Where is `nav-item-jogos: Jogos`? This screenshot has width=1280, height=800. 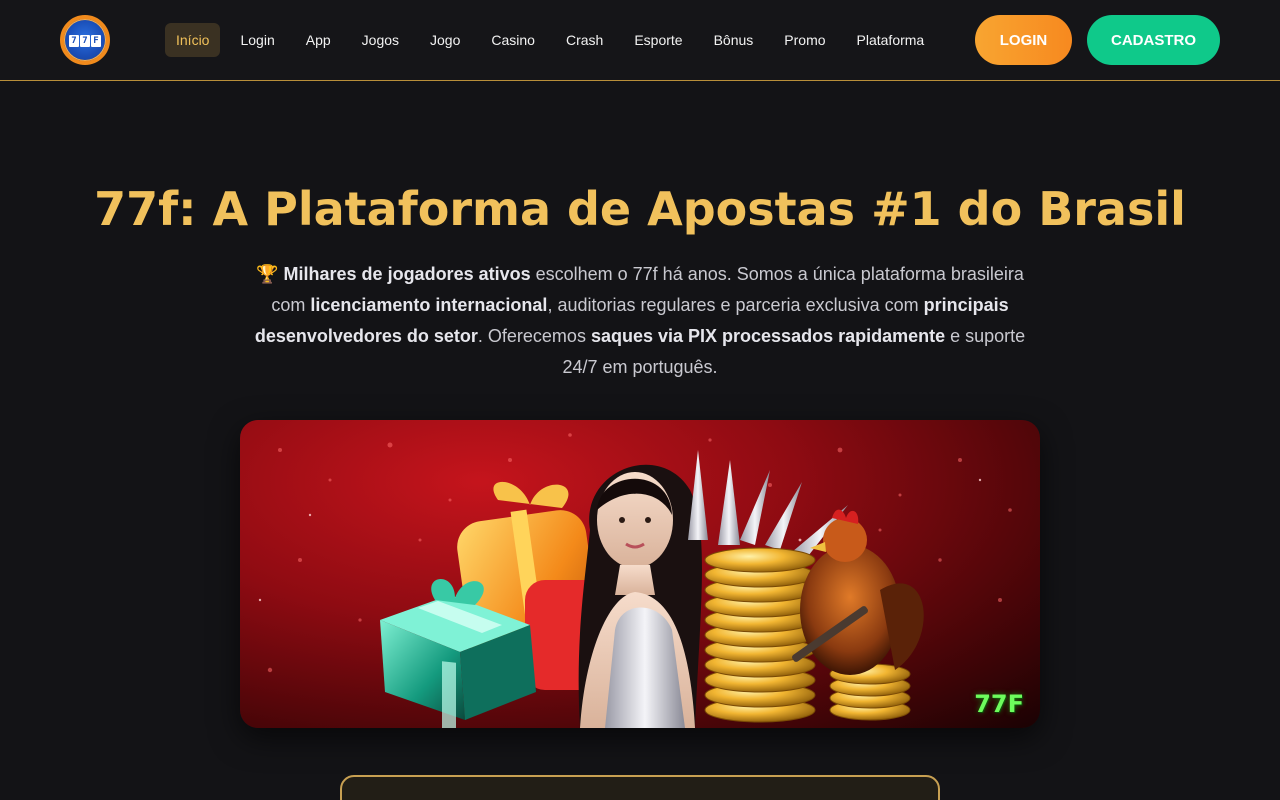 nav-item-jogos: Jogos is located at coordinates (380, 40).